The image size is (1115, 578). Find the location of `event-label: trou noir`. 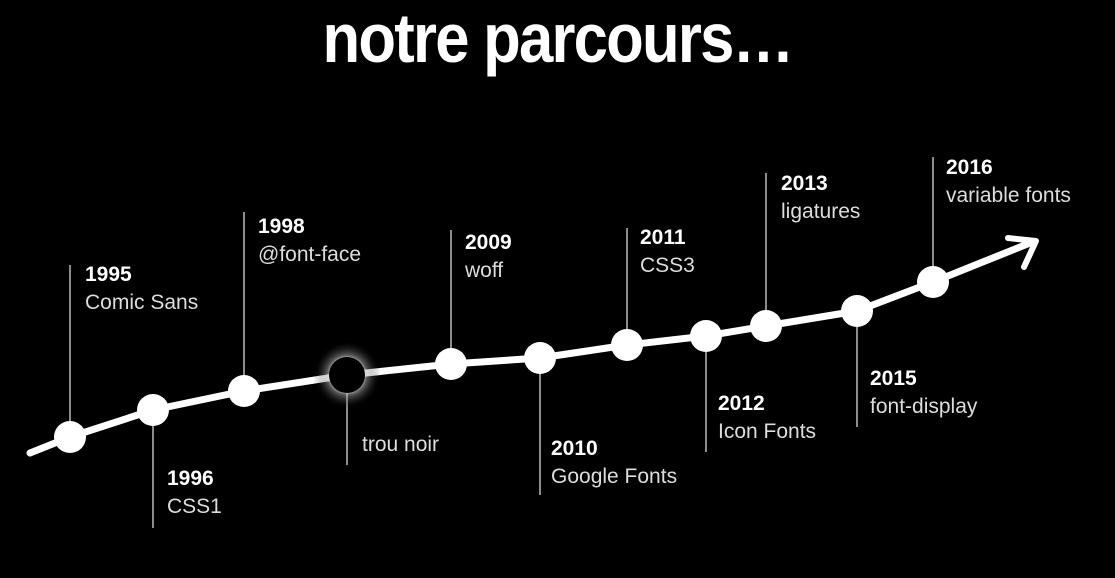

event-label: trou noir is located at coordinates (400, 445).